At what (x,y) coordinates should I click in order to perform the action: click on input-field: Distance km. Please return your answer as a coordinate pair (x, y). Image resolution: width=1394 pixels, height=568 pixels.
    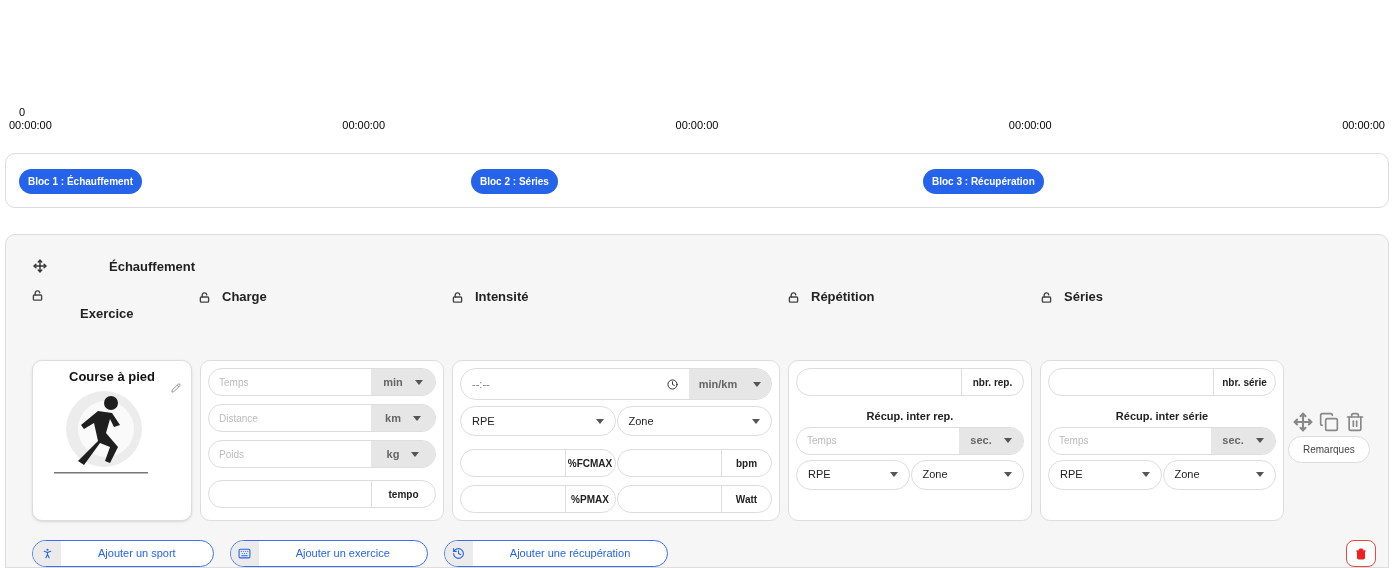
    Looking at the image, I should click on (322, 418).